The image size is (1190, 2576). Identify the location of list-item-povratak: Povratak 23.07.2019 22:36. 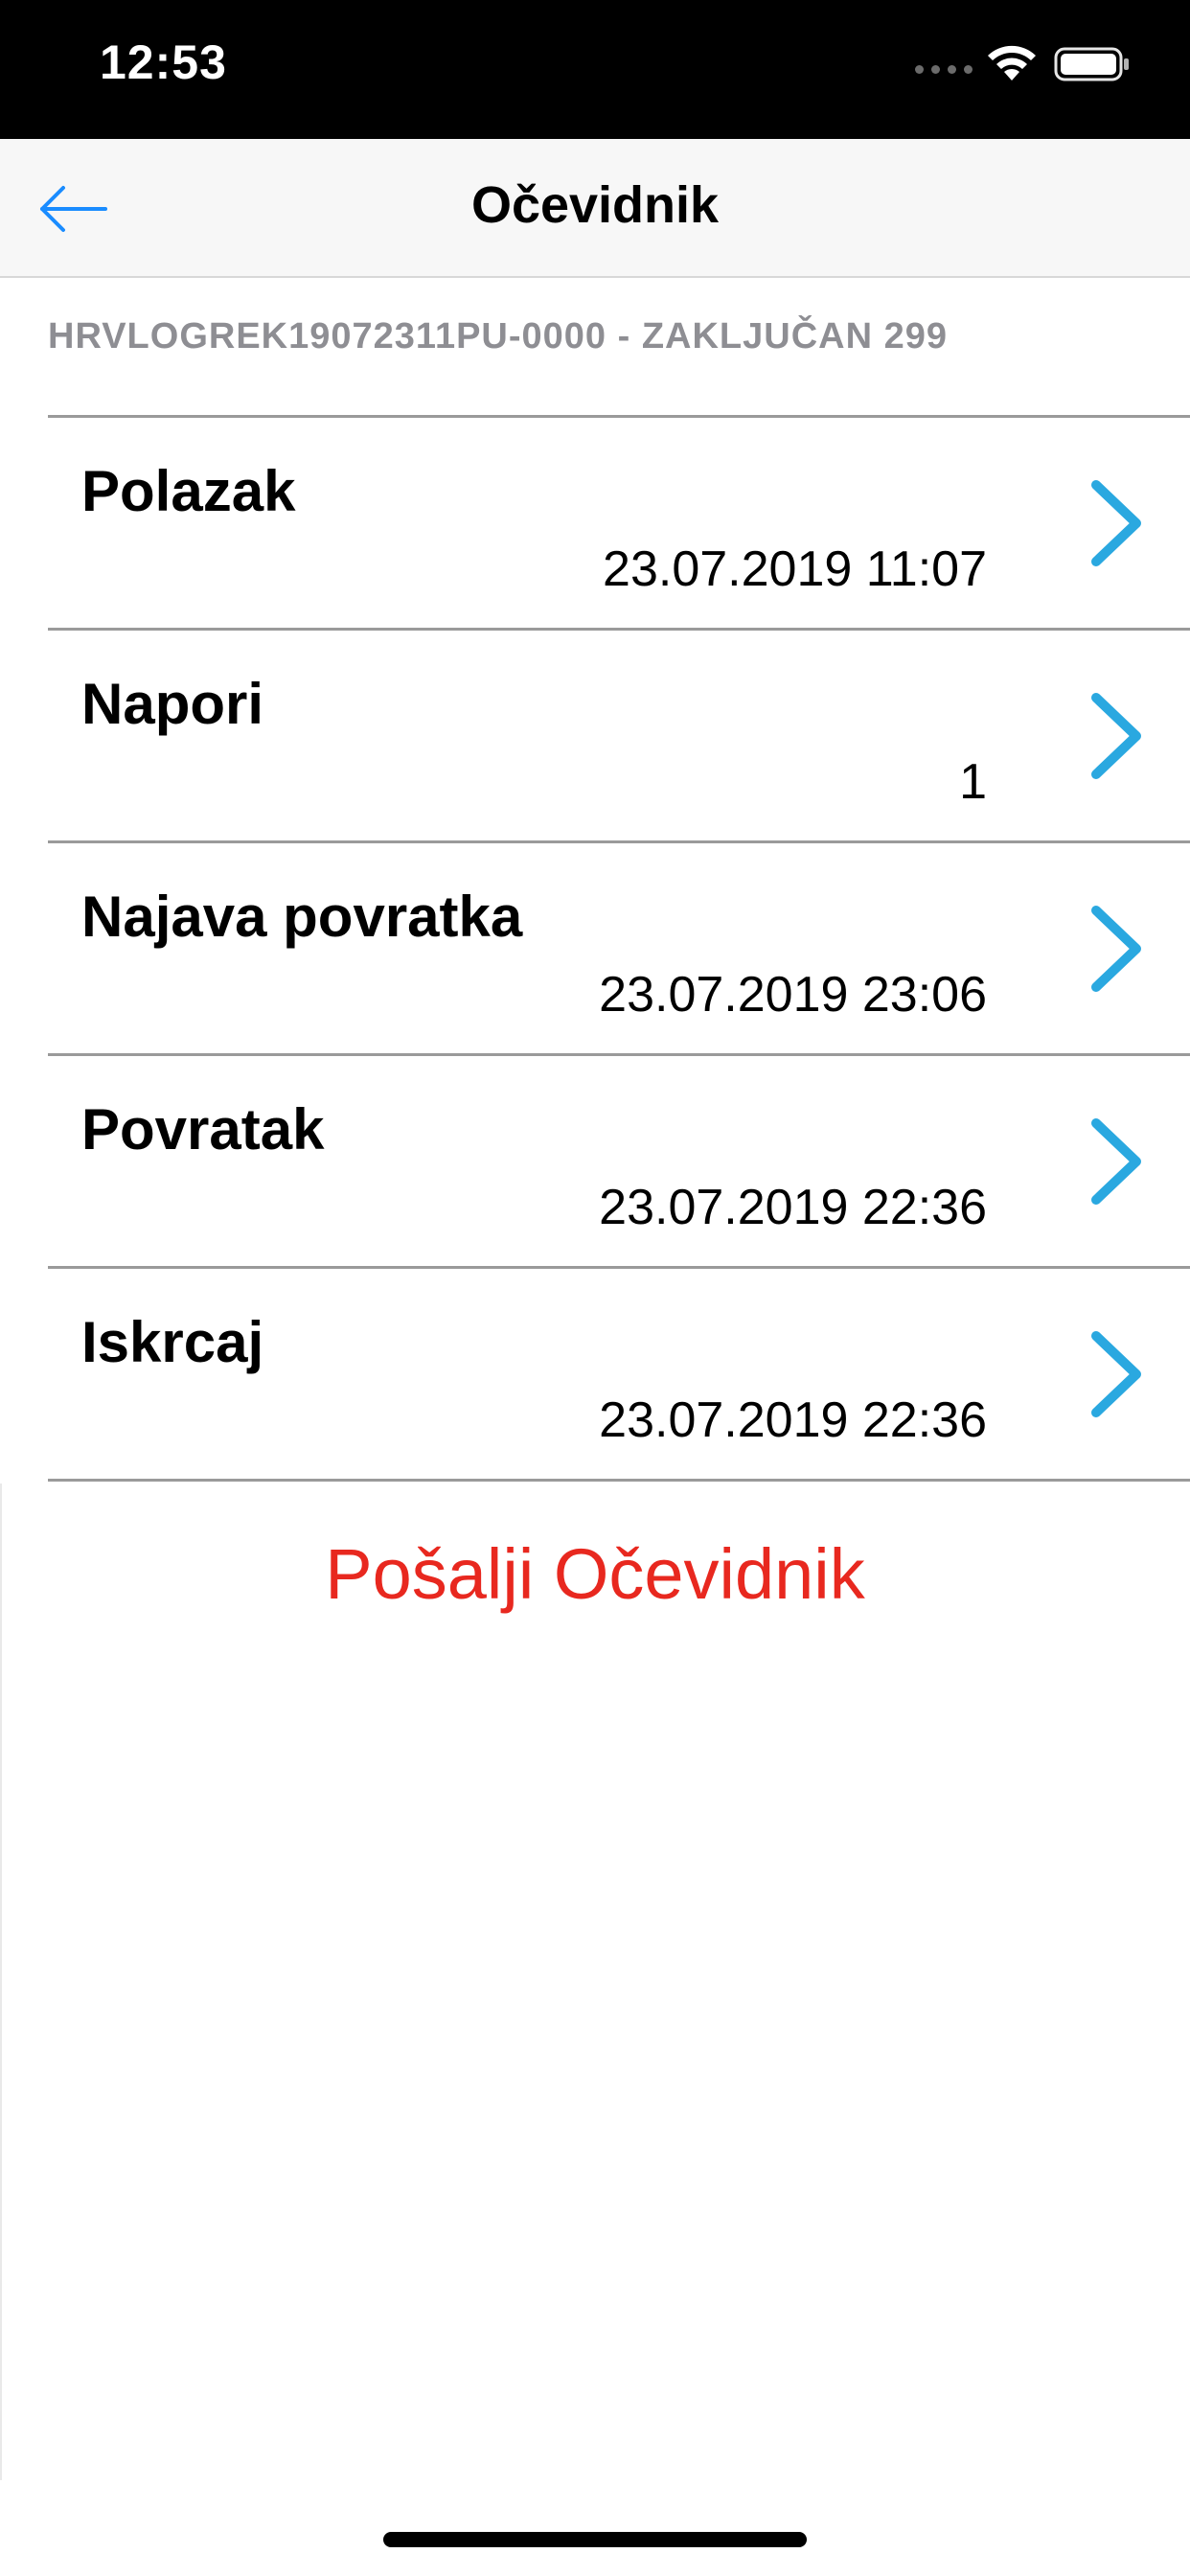
(619, 1162).